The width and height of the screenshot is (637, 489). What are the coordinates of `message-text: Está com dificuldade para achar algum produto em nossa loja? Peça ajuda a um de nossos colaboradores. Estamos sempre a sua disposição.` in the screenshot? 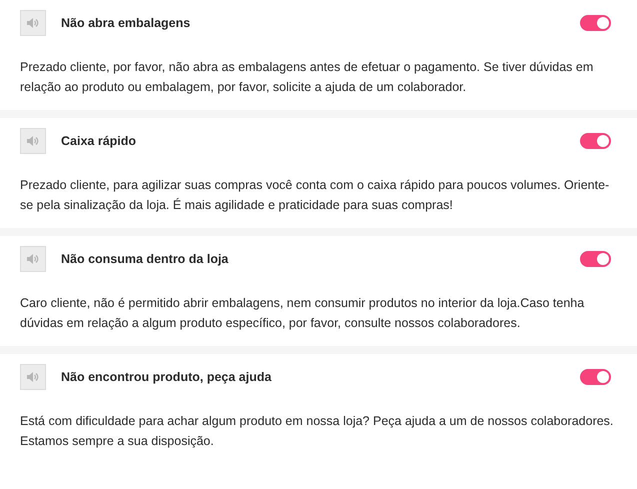 It's located at (317, 431).